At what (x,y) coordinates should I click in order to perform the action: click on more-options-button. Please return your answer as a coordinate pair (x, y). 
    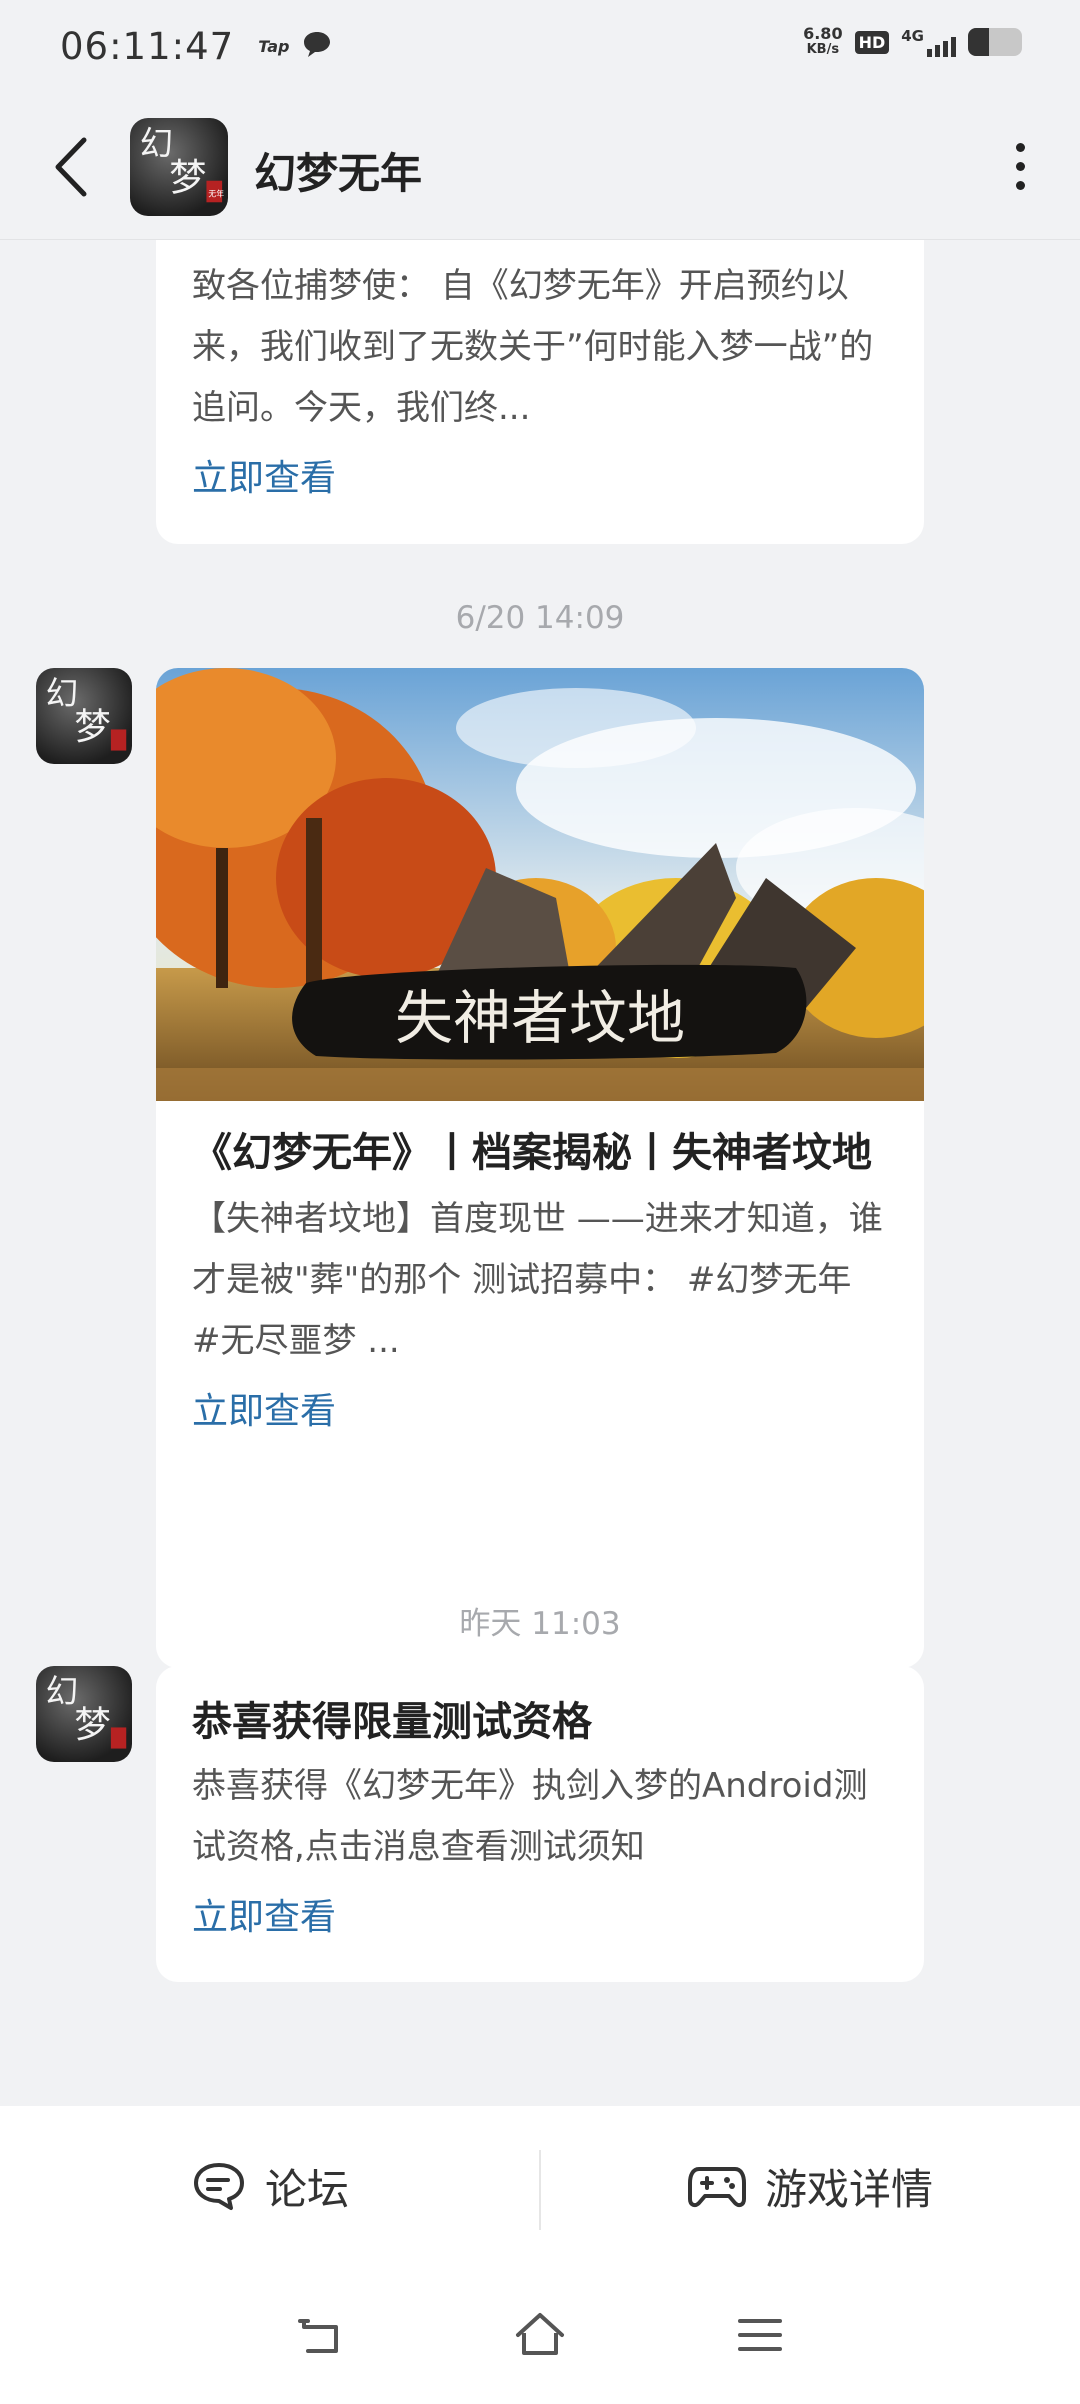
    Looking at the image, I should click on (1020, 166).